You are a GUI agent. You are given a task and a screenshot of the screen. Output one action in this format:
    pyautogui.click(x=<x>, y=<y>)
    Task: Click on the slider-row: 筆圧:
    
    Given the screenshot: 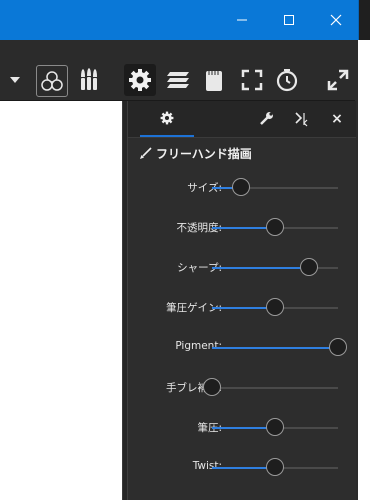 What is the action you would take?
    pyautogui.click(x=242, y=428)
    